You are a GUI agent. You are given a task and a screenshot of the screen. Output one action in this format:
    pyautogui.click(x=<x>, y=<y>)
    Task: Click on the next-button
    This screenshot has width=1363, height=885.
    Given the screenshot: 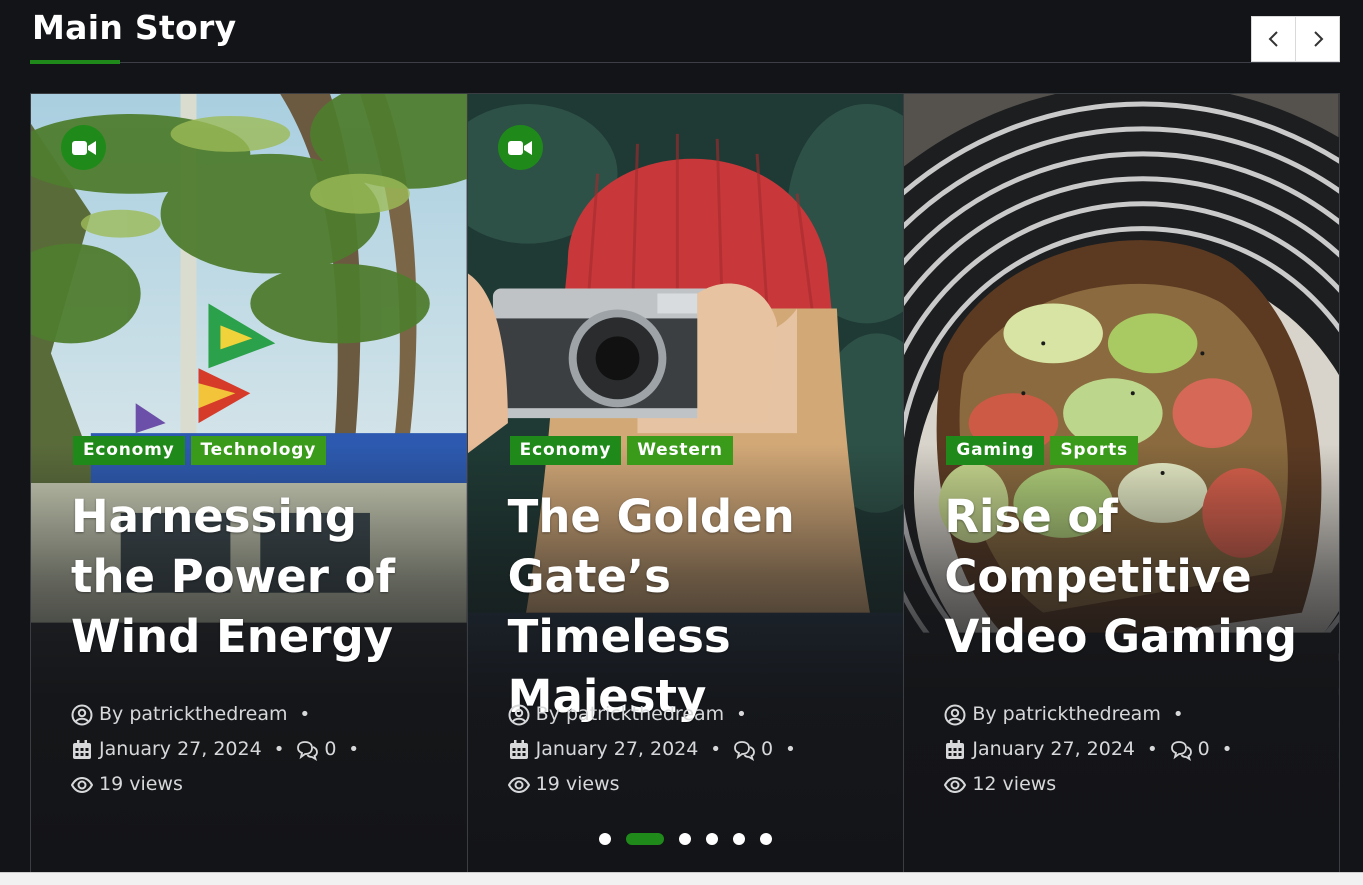 What is the action you would take?
    pyautogui.click(x=1317, y=39)
    